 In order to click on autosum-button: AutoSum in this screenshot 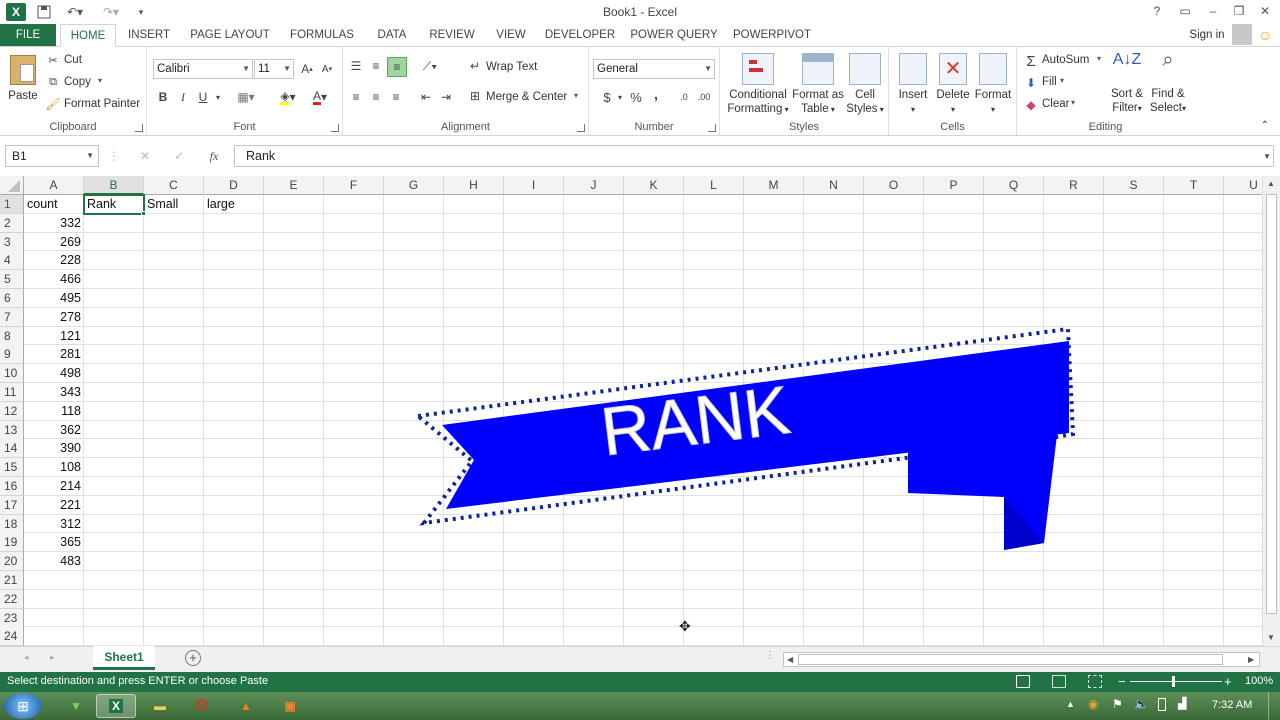, I will do `click(1065, 60)`.